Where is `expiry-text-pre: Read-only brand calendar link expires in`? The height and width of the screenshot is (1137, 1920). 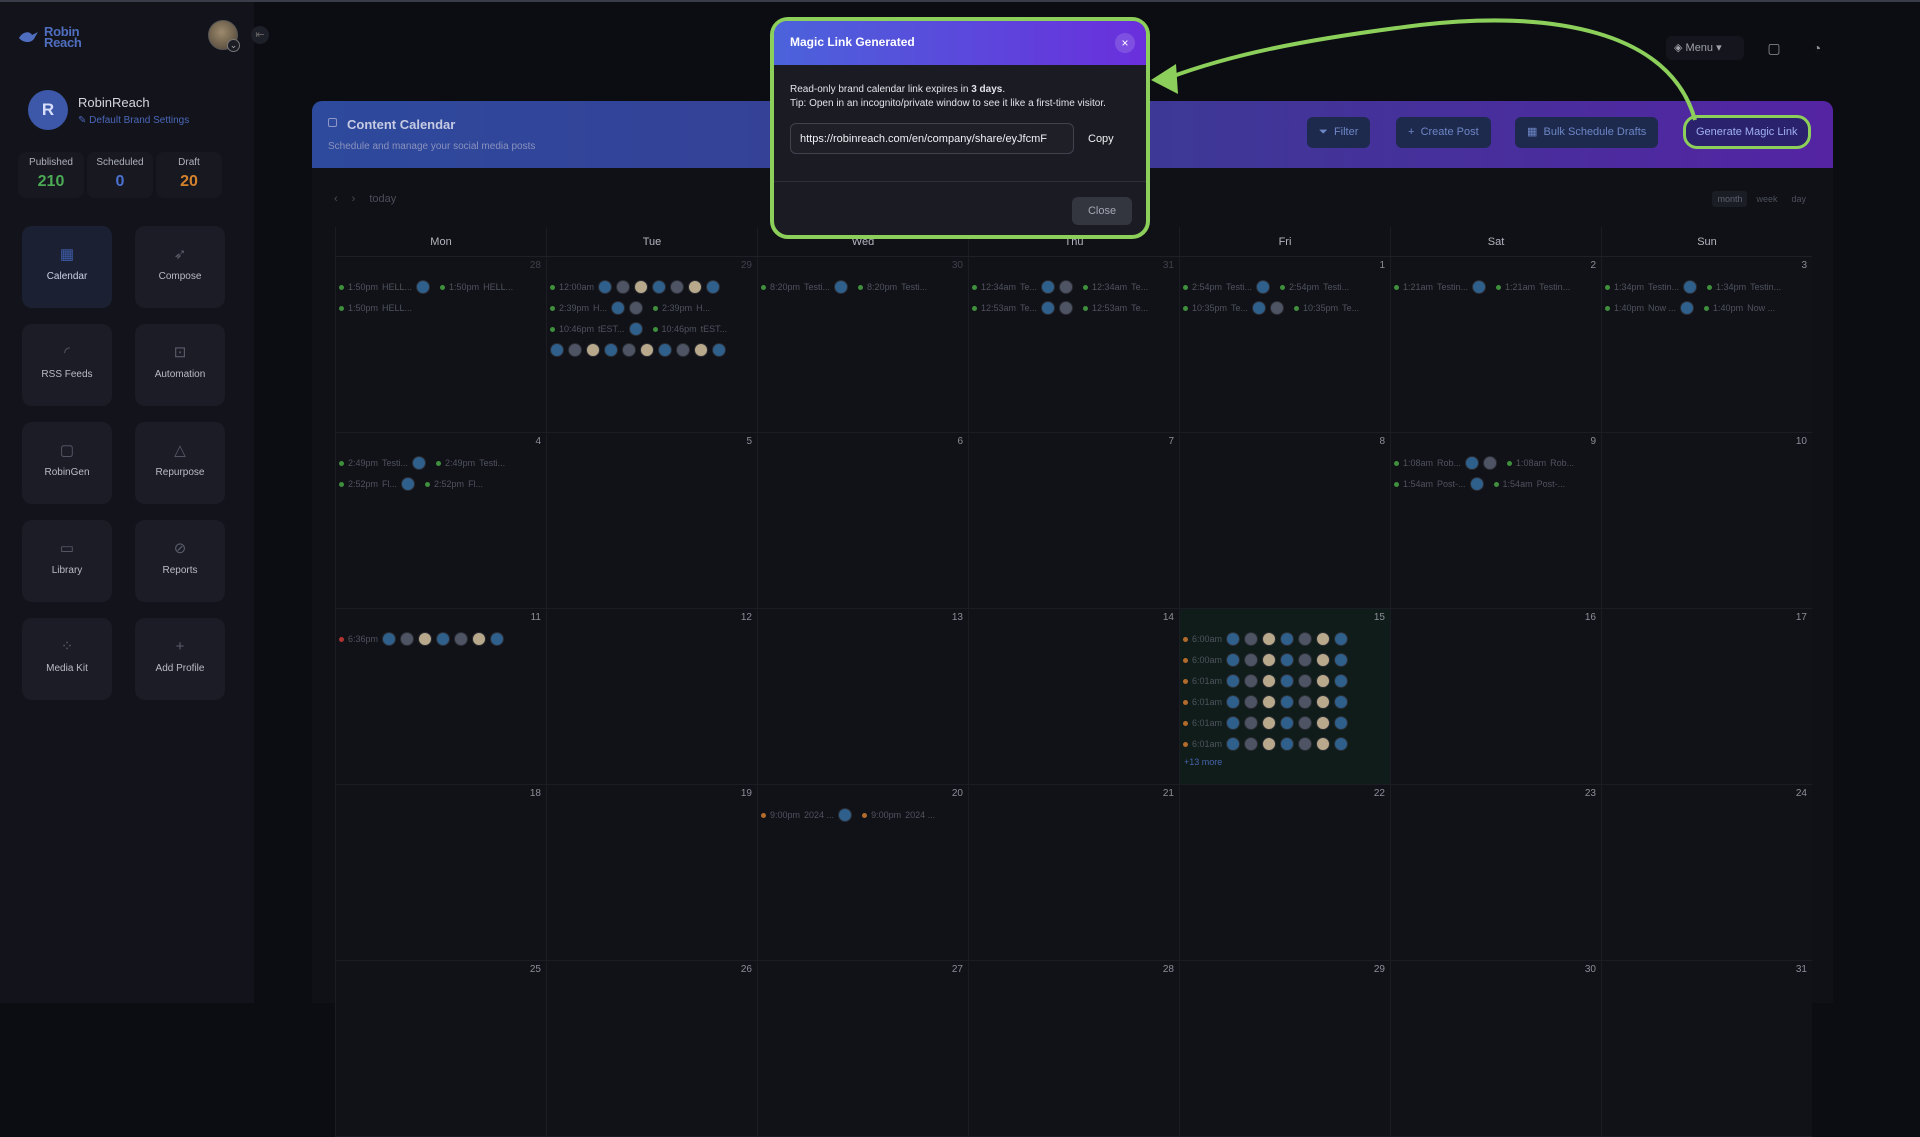 expiry-text-pre: Read-only brand calendar link expires in is located at coordinates (881, 89).